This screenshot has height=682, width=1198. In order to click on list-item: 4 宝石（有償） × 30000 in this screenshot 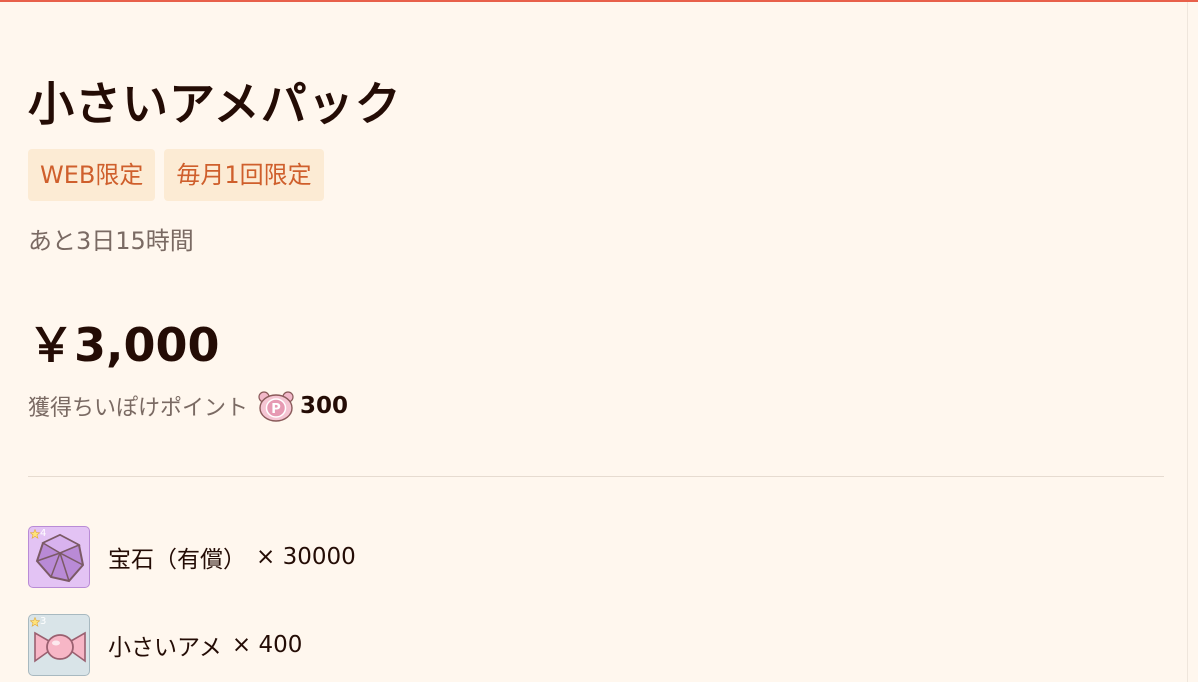, I will do `click(192, 557)`.